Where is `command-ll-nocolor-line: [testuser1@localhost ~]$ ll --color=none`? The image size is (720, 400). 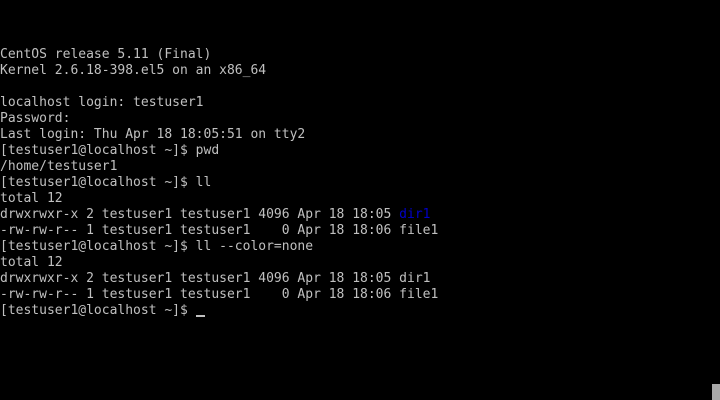
command-ll-nocolor-line: [testuser1@localhost ~]$ ll --color=none is located at coordinates (360, 247).